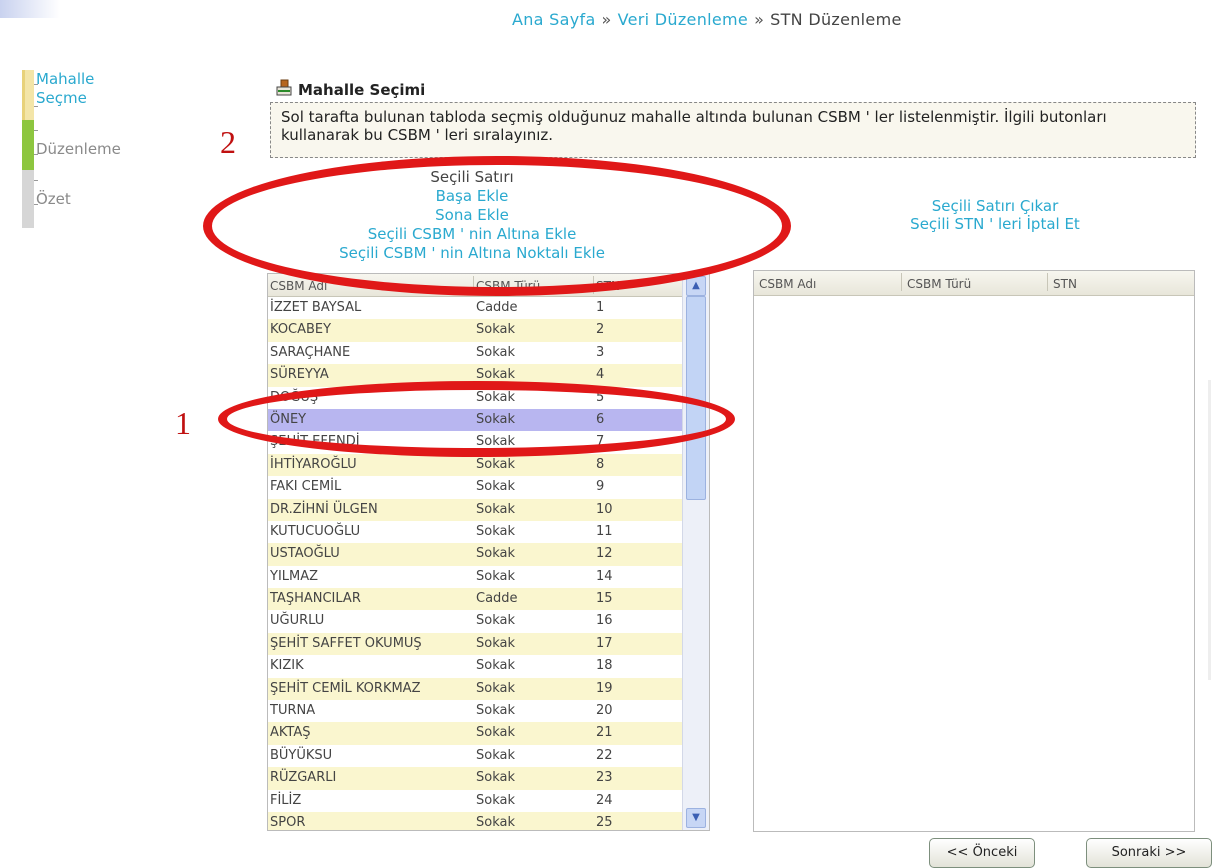 This screenshot has height=868, width=1217. I want to click on cell-stn: 4, so click(600, 375).